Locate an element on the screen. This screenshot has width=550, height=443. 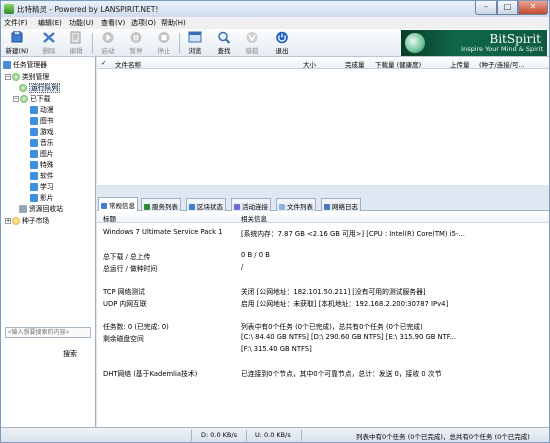
col-size: 大小 is located at coordinates (309, 64).